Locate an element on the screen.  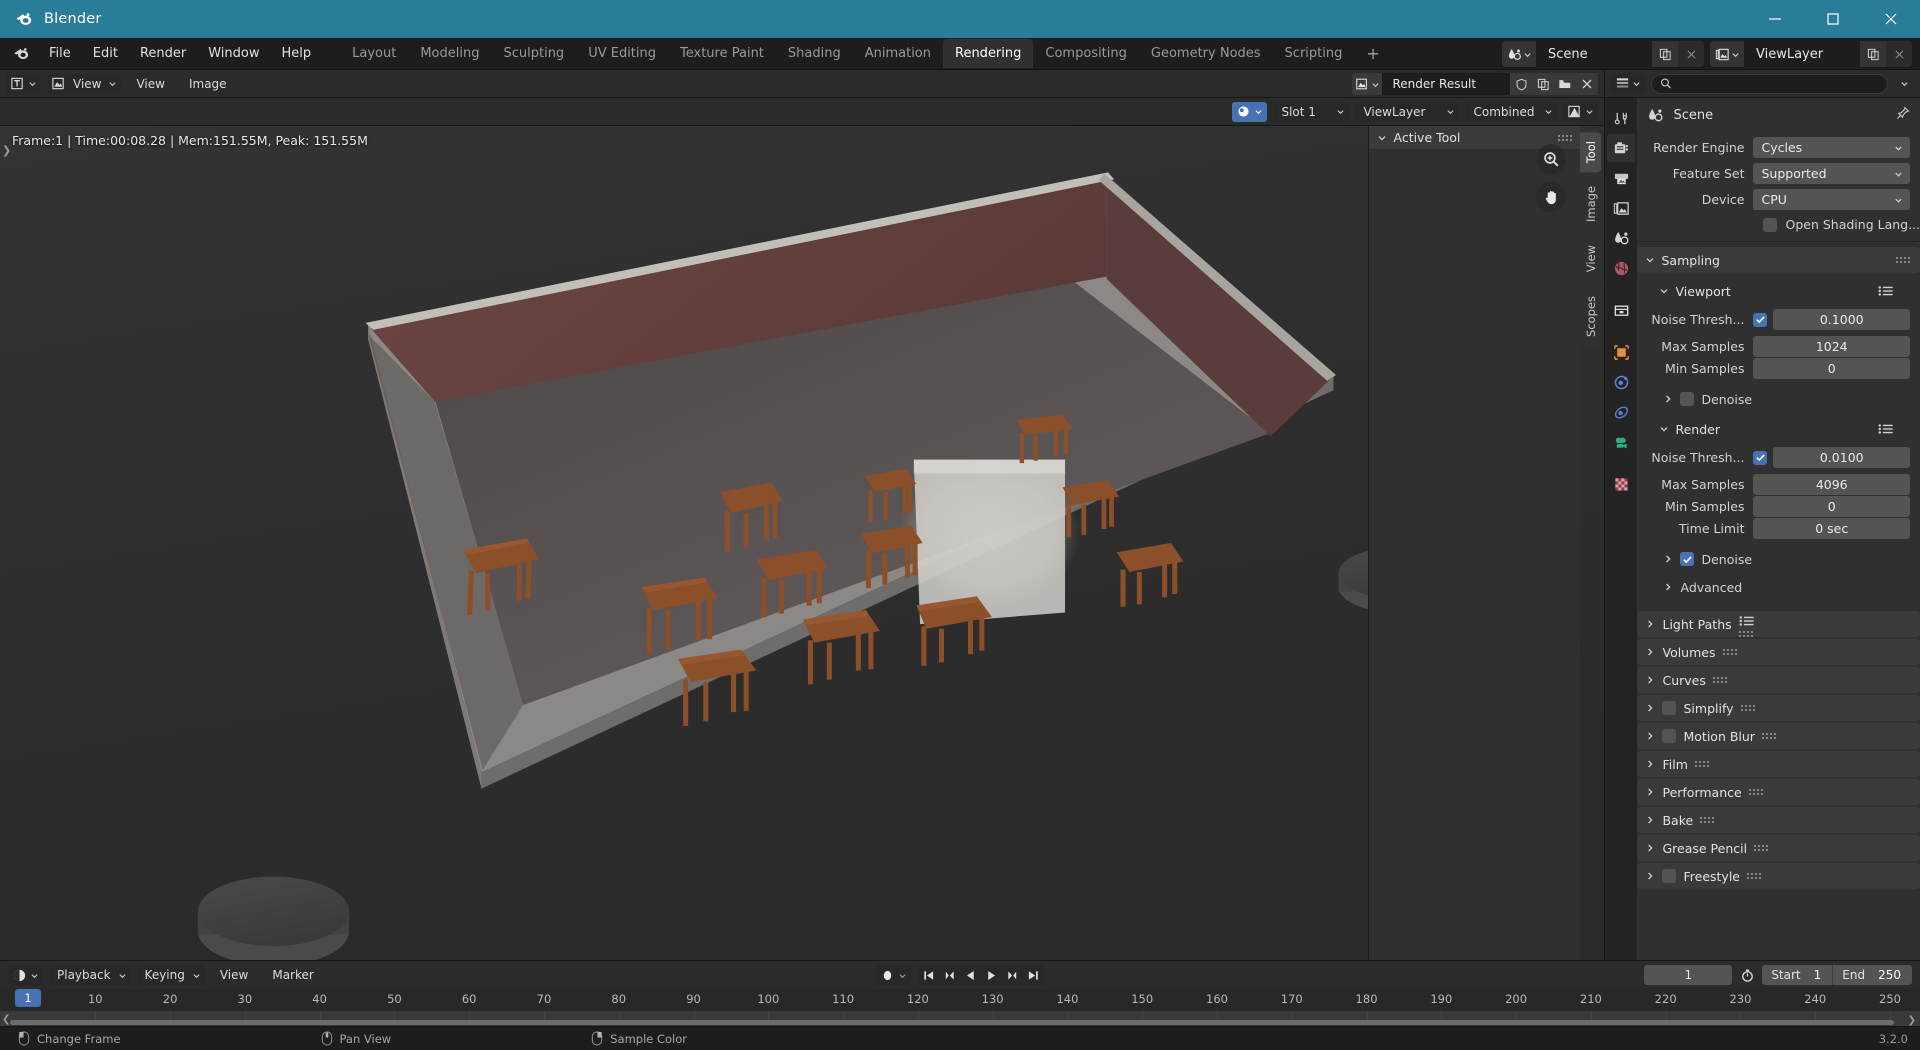
sidebar-tab-tool: Tool is located at coordinates (1591, 152).